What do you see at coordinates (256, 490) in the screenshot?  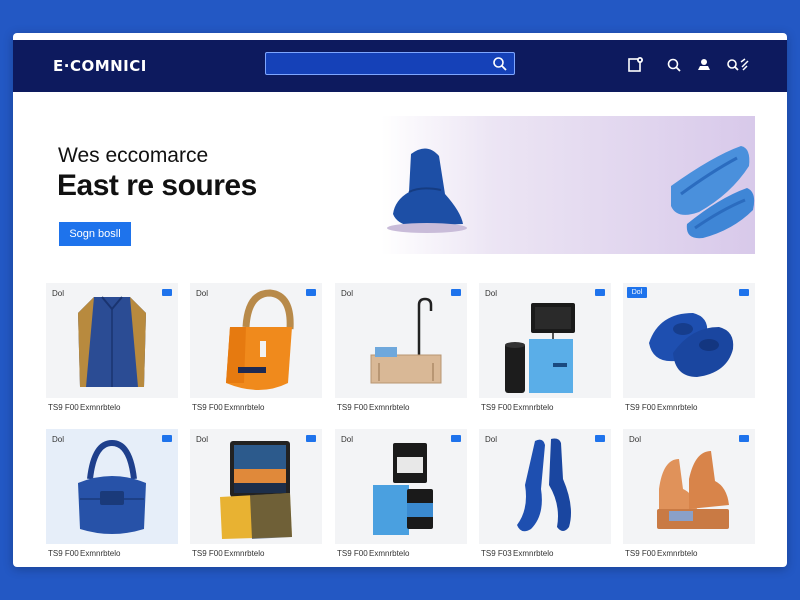 I see `tablet-image` at bounding box center [256, 490].